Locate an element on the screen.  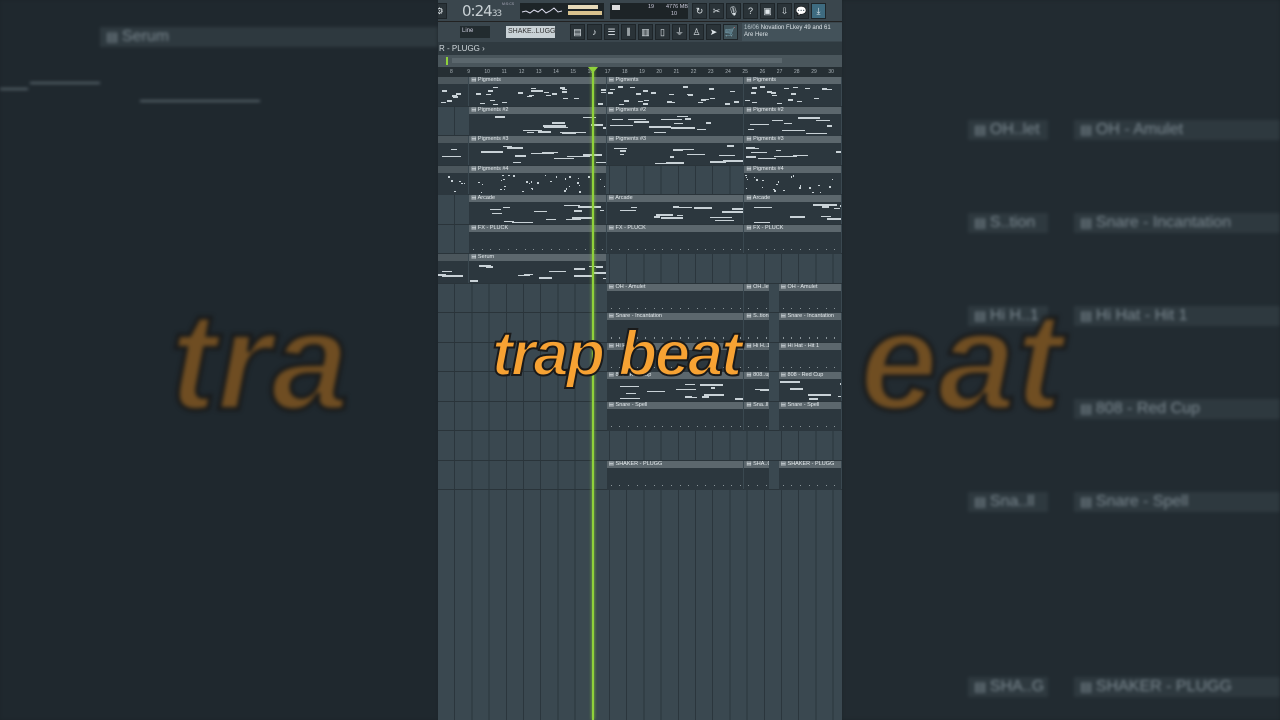
playlist-track: ▤ Pigments #3 ▤ Pigments #3 ▤ Pigments #3 is located at coordinates (640, 151).